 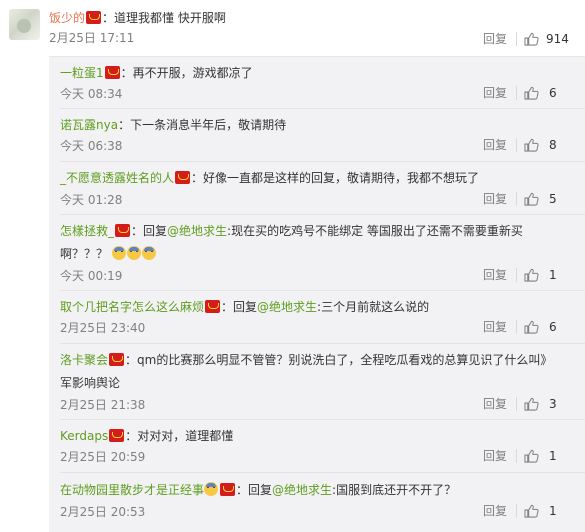 I want to click on reply-username: 怎樣拯救_, so click(x=87, y=231).